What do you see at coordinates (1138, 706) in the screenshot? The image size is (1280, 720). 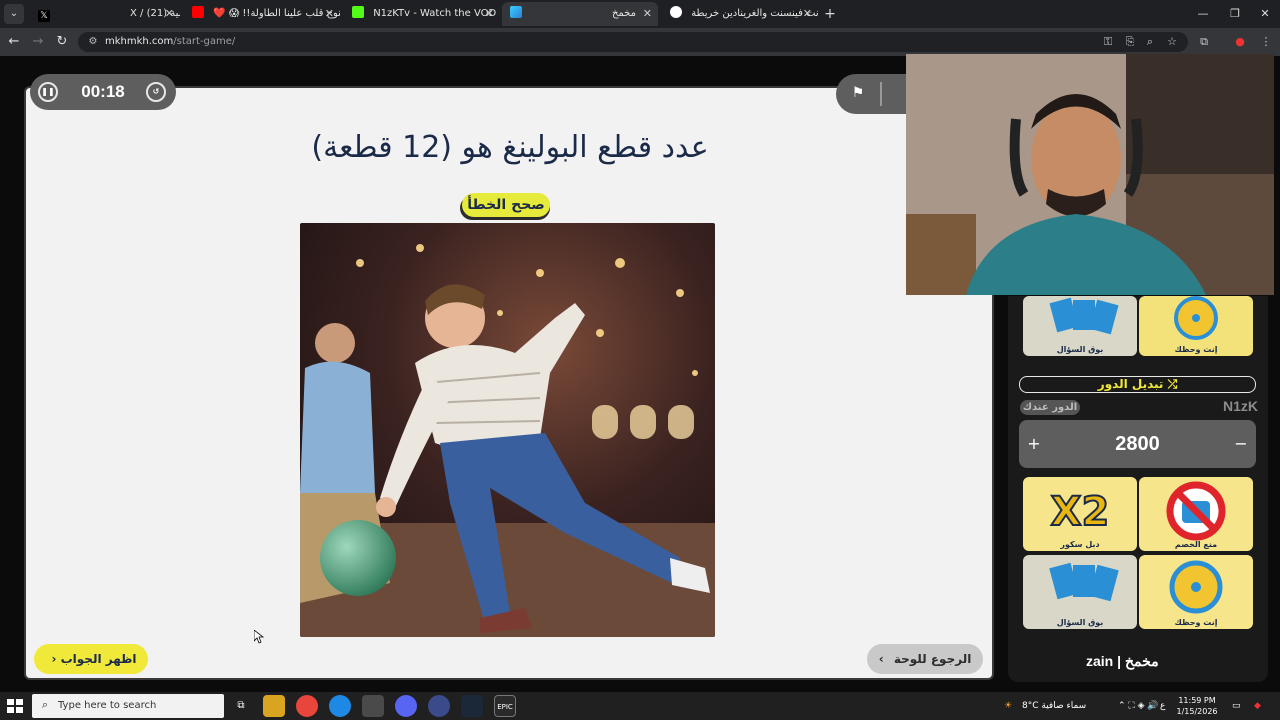 I see `tray-icons: ⌃ ⛶ ◈ 🔊` at bounding box center [1138, 706].